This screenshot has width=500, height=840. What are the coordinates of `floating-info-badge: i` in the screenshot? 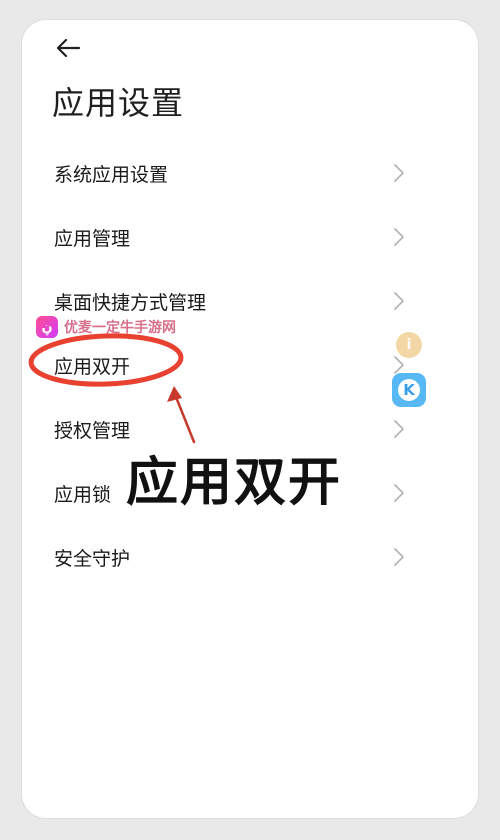 It's located at (409, 345).